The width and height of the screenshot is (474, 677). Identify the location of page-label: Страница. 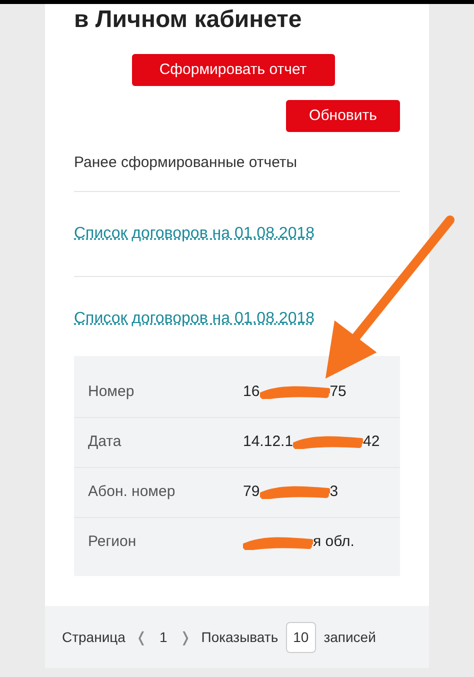
(94, 637).